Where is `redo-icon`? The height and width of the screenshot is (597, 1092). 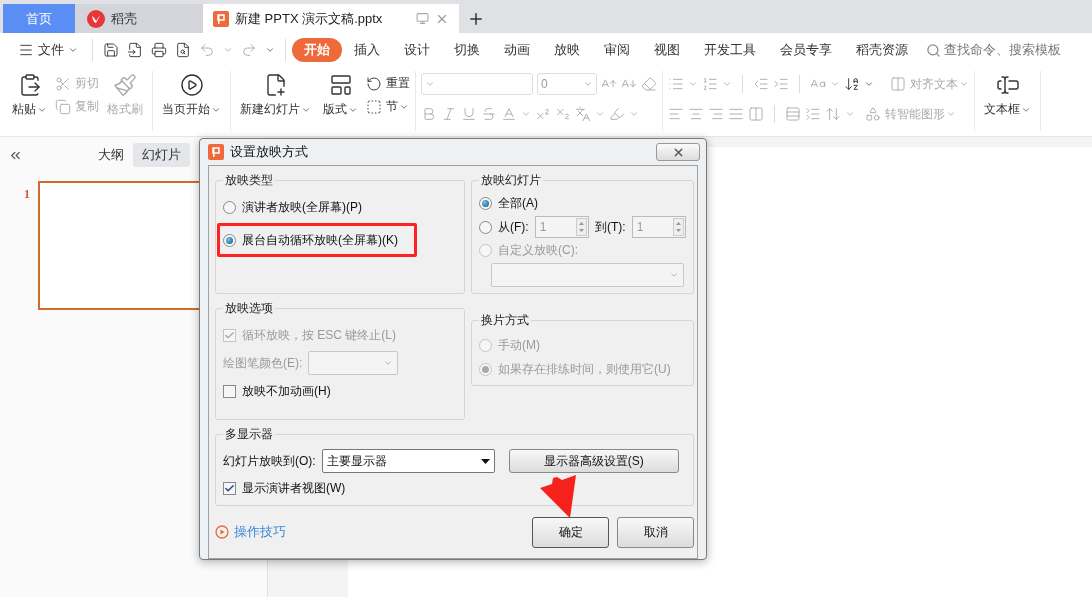
redo-icon is located at coordinates (249, 50).